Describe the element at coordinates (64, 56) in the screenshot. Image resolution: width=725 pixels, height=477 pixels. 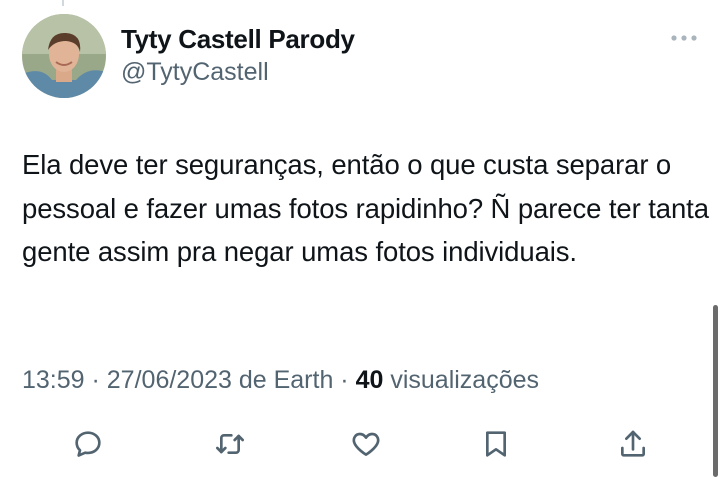
I see `avatar` at that location.